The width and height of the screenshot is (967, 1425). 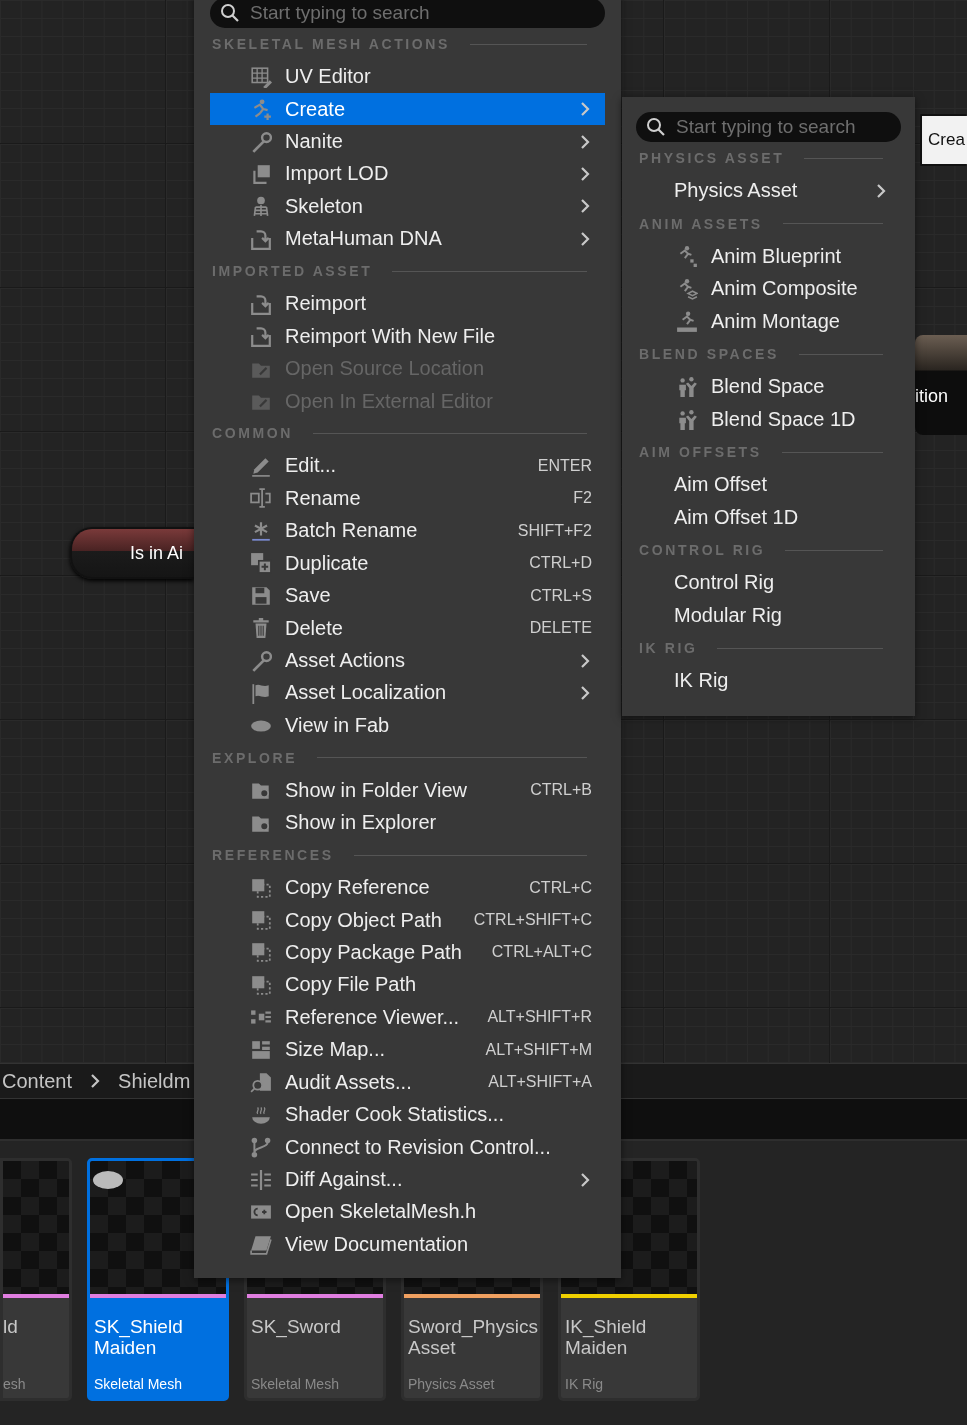 I want to click on flag-icon, so click(x=261, y=692).